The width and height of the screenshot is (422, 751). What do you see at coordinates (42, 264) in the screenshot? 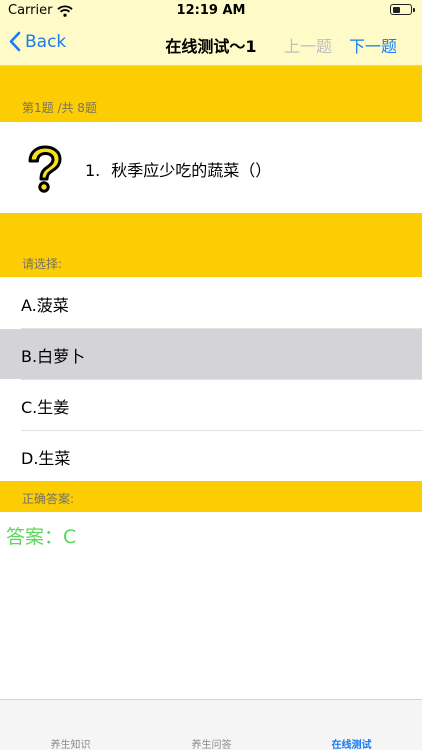
I see `choose-label: 请选择:` at bounding box center [42, 264].